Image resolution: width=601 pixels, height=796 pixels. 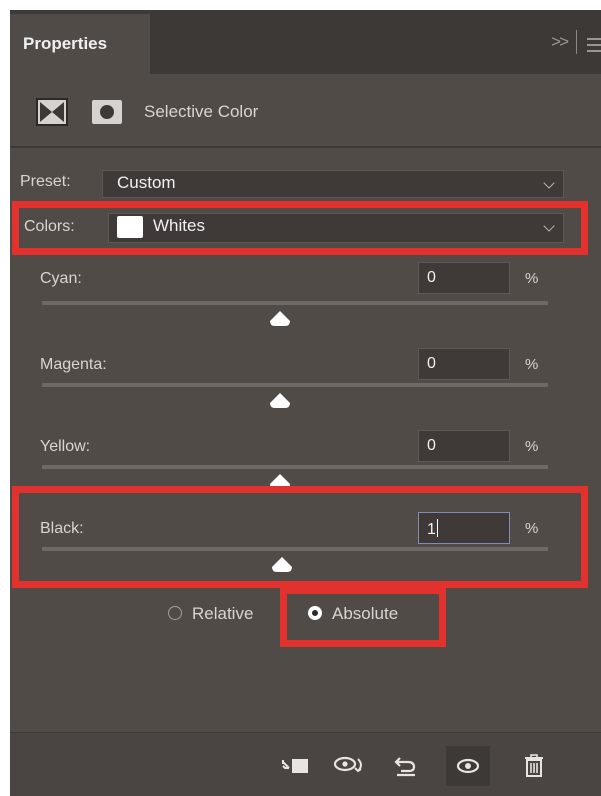 What do you see at coordinates (175, 613) in the screenshot?
I see `relative-radio` at bounding box center [175, 613].